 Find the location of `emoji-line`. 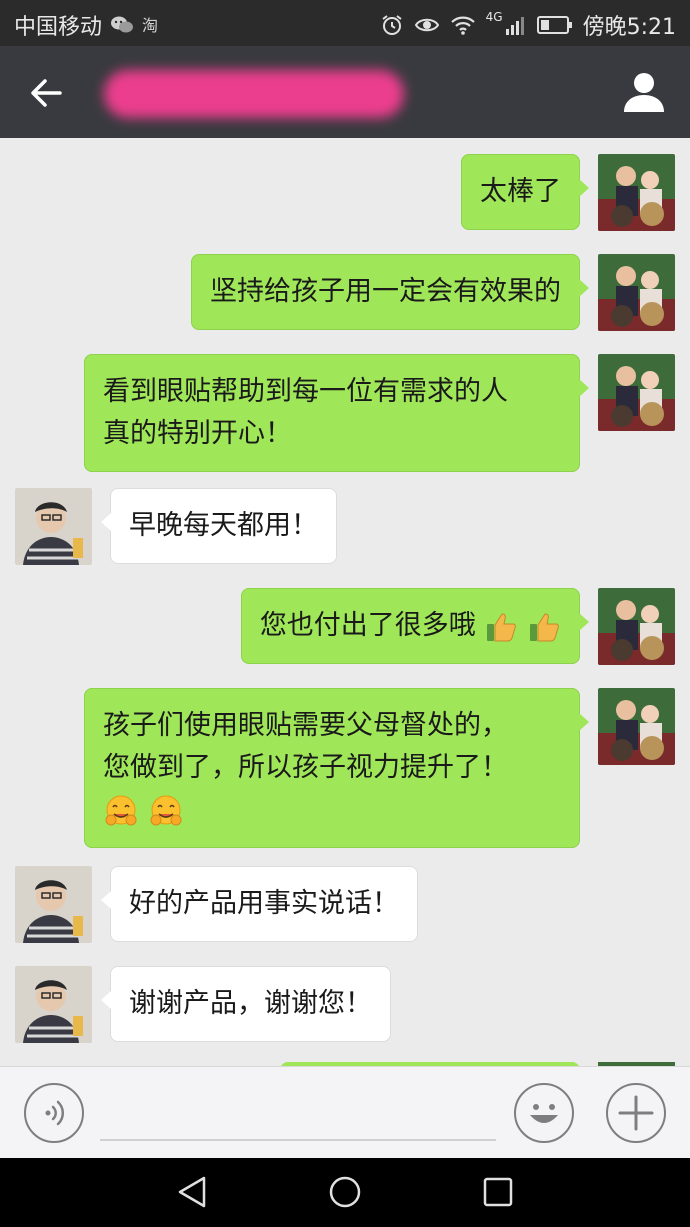

emoji-line is located at coordinates (332, 810).